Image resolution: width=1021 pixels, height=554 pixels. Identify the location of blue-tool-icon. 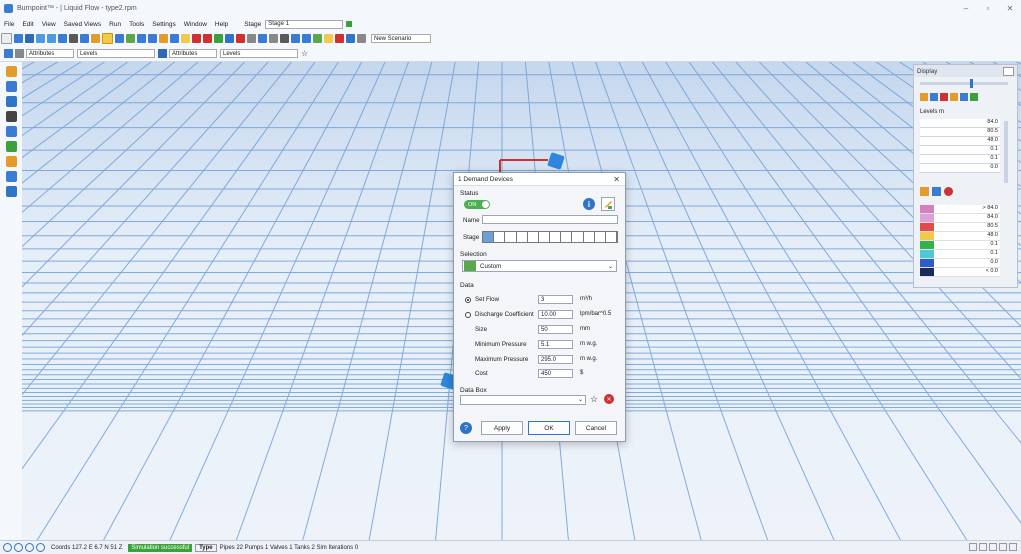
(11, 101).